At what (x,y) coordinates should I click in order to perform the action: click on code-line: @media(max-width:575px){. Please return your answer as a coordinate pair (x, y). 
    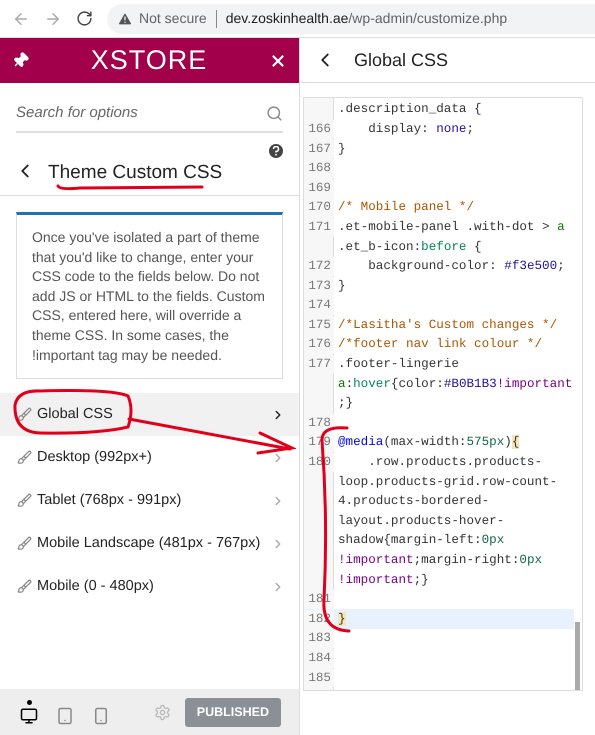
    Looking at the image, I should click on (428, 443).